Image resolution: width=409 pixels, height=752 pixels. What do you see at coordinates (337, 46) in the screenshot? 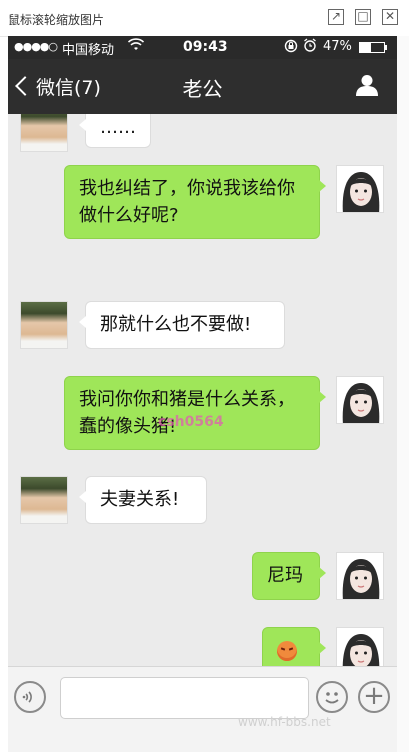
I see `battery-percent: 47%` at bounding box center [337, 46].